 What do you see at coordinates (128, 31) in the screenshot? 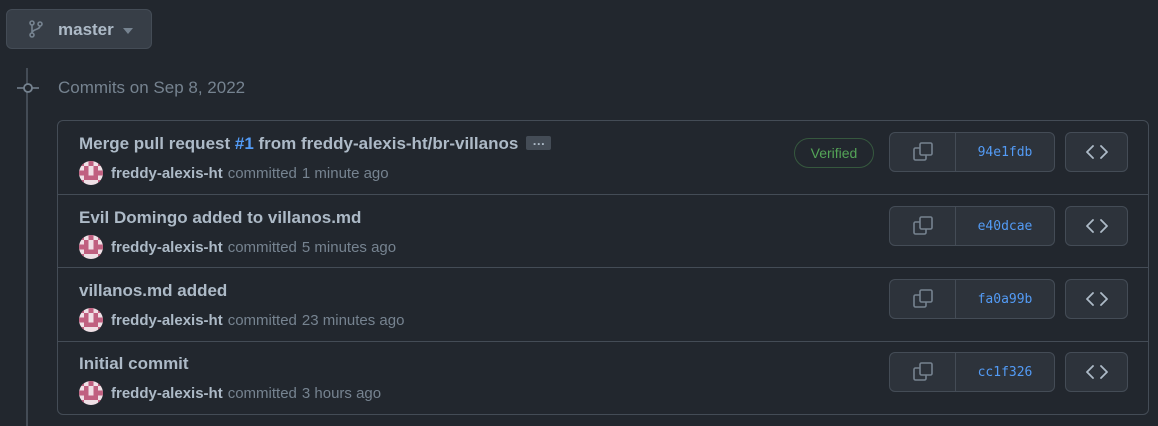
I see `chevron-down-icon` at bounding box center [128, 31].